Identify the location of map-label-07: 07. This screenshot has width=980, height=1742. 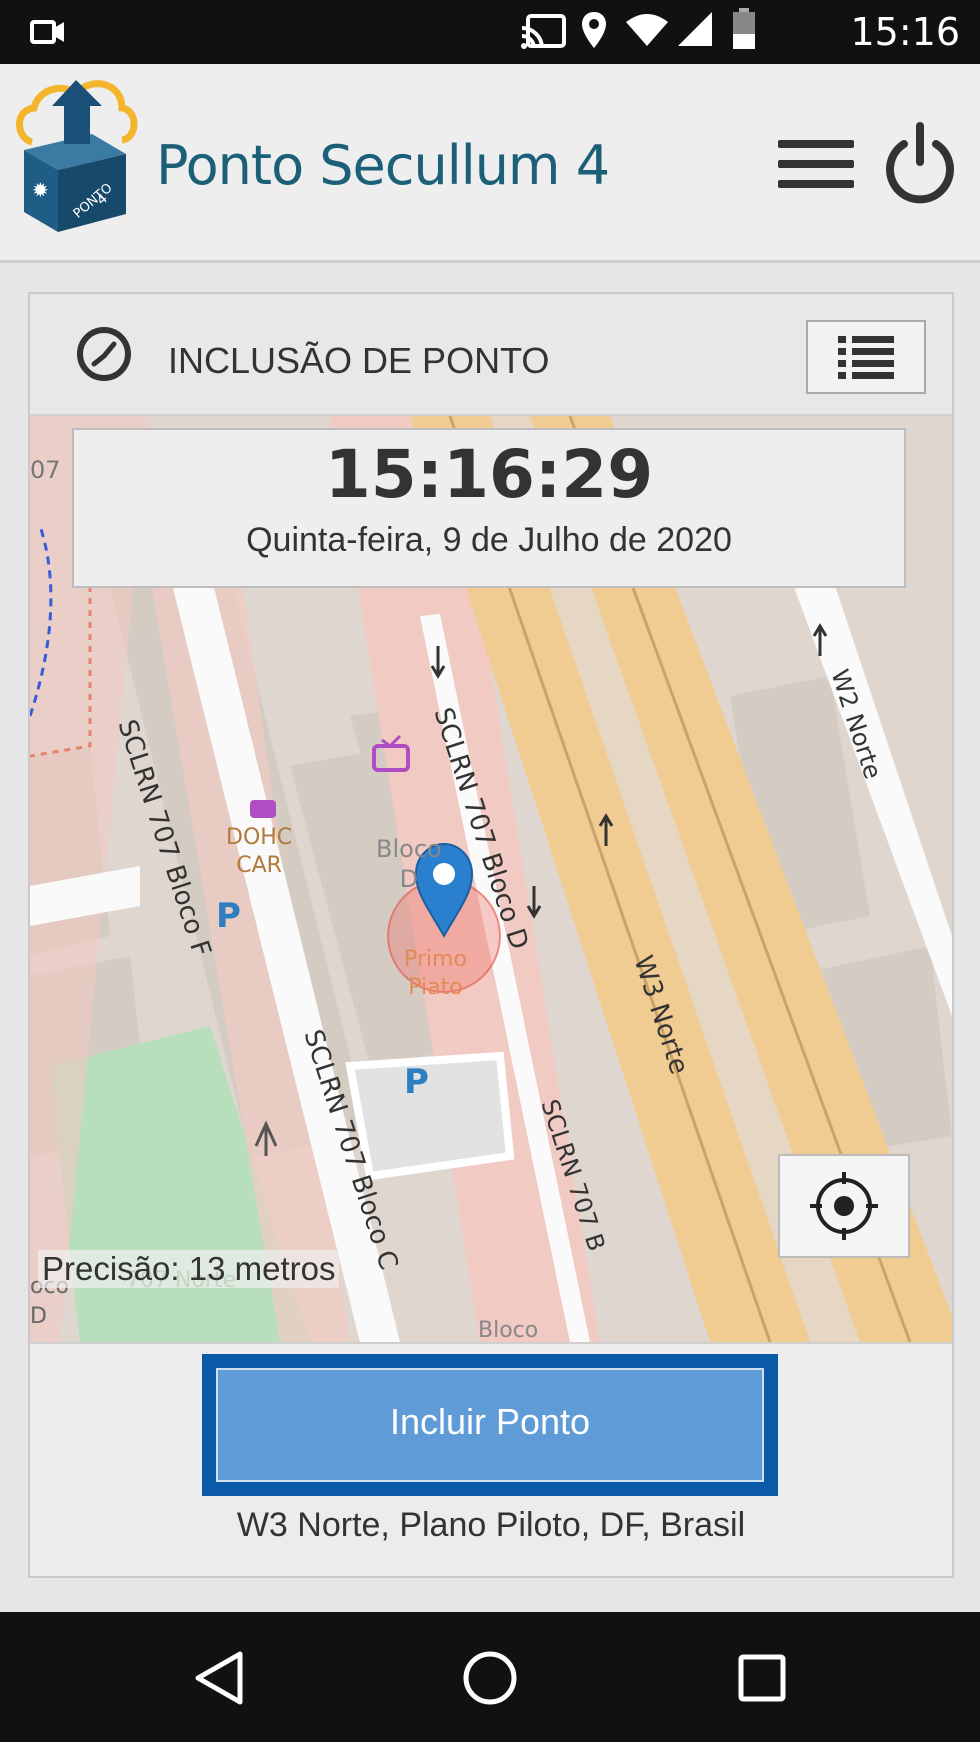
(45, 470).